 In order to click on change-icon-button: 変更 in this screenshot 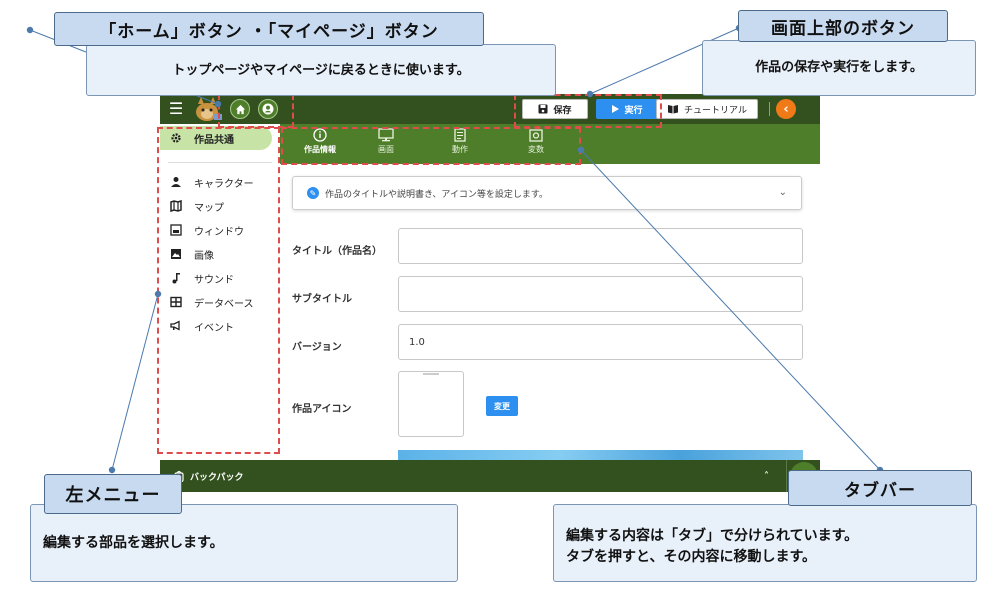, I will do `click(502, 406)`.